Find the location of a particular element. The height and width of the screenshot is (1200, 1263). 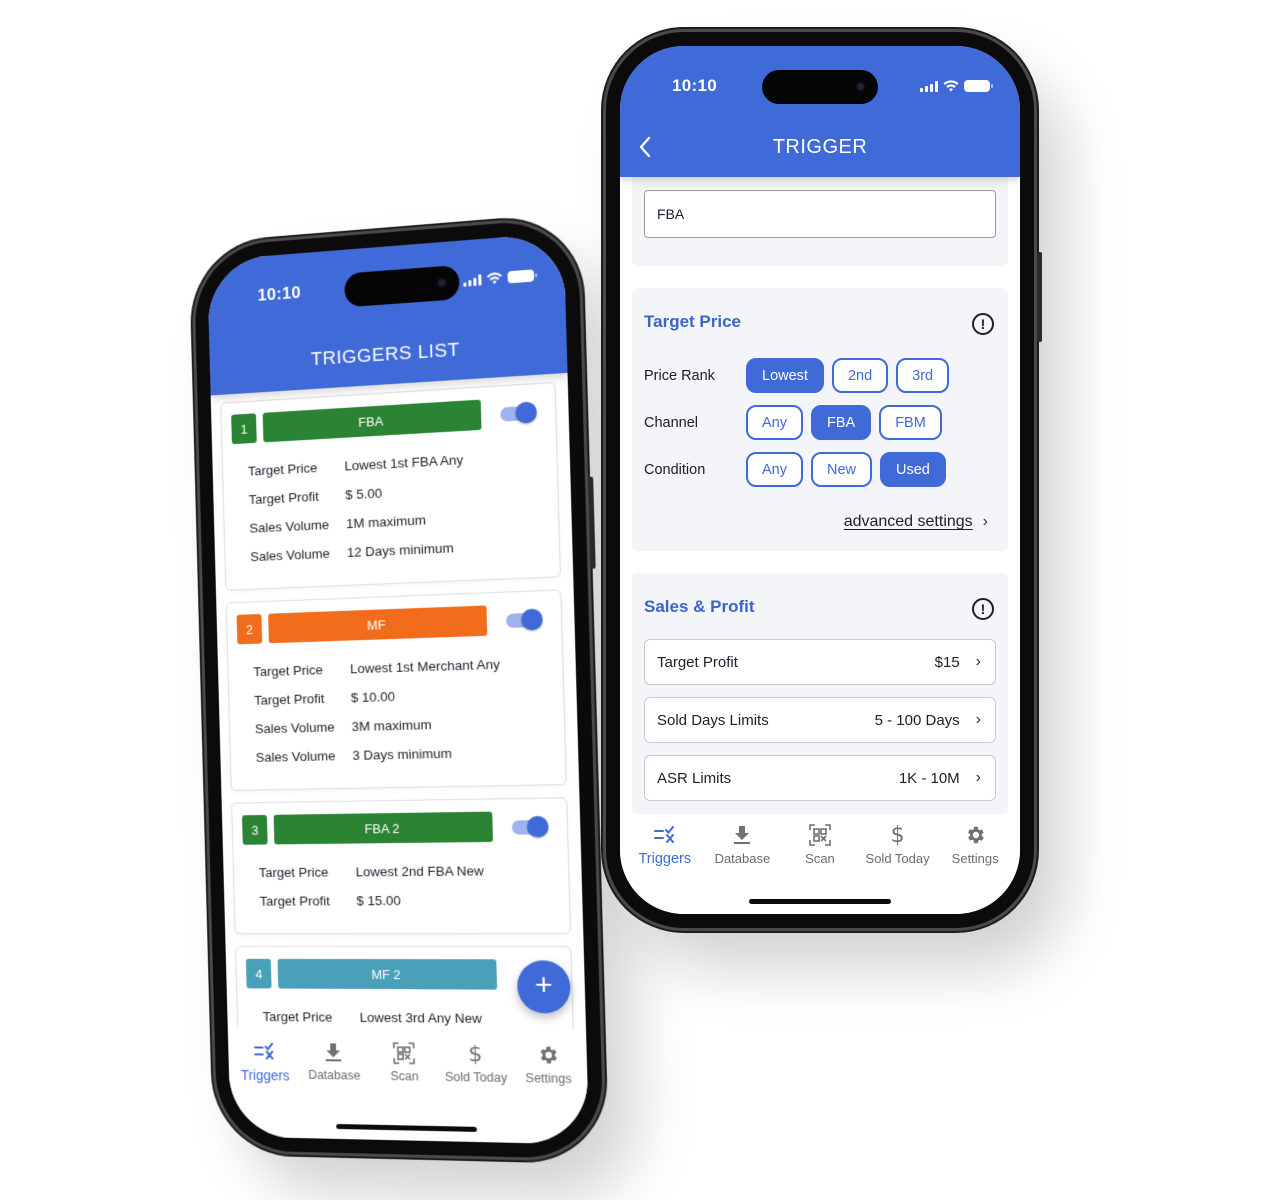

trigger-card-header: 4 MF 2 is located at coordinates (403, 974).